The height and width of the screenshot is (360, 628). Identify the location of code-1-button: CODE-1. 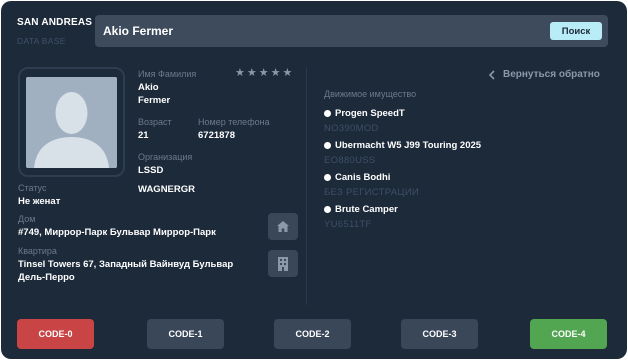
(185, 334).